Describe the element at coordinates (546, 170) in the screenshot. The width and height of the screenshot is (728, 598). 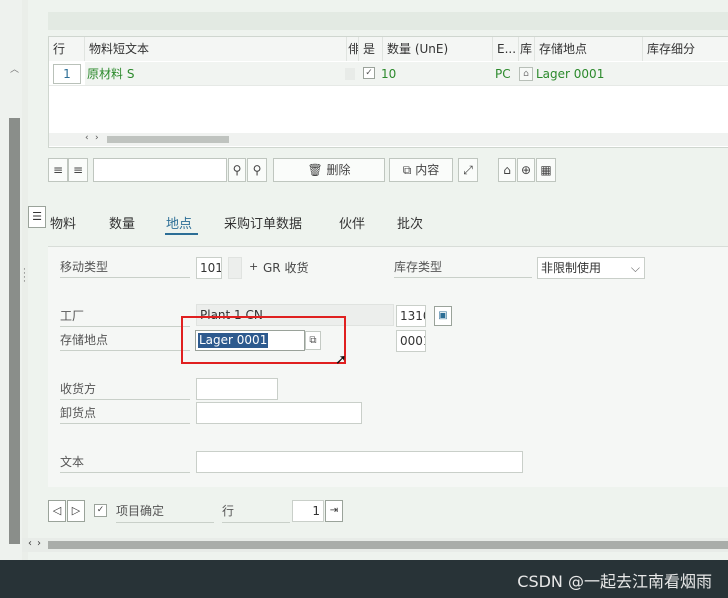
I see `calendar-icon: ▦` at that location.